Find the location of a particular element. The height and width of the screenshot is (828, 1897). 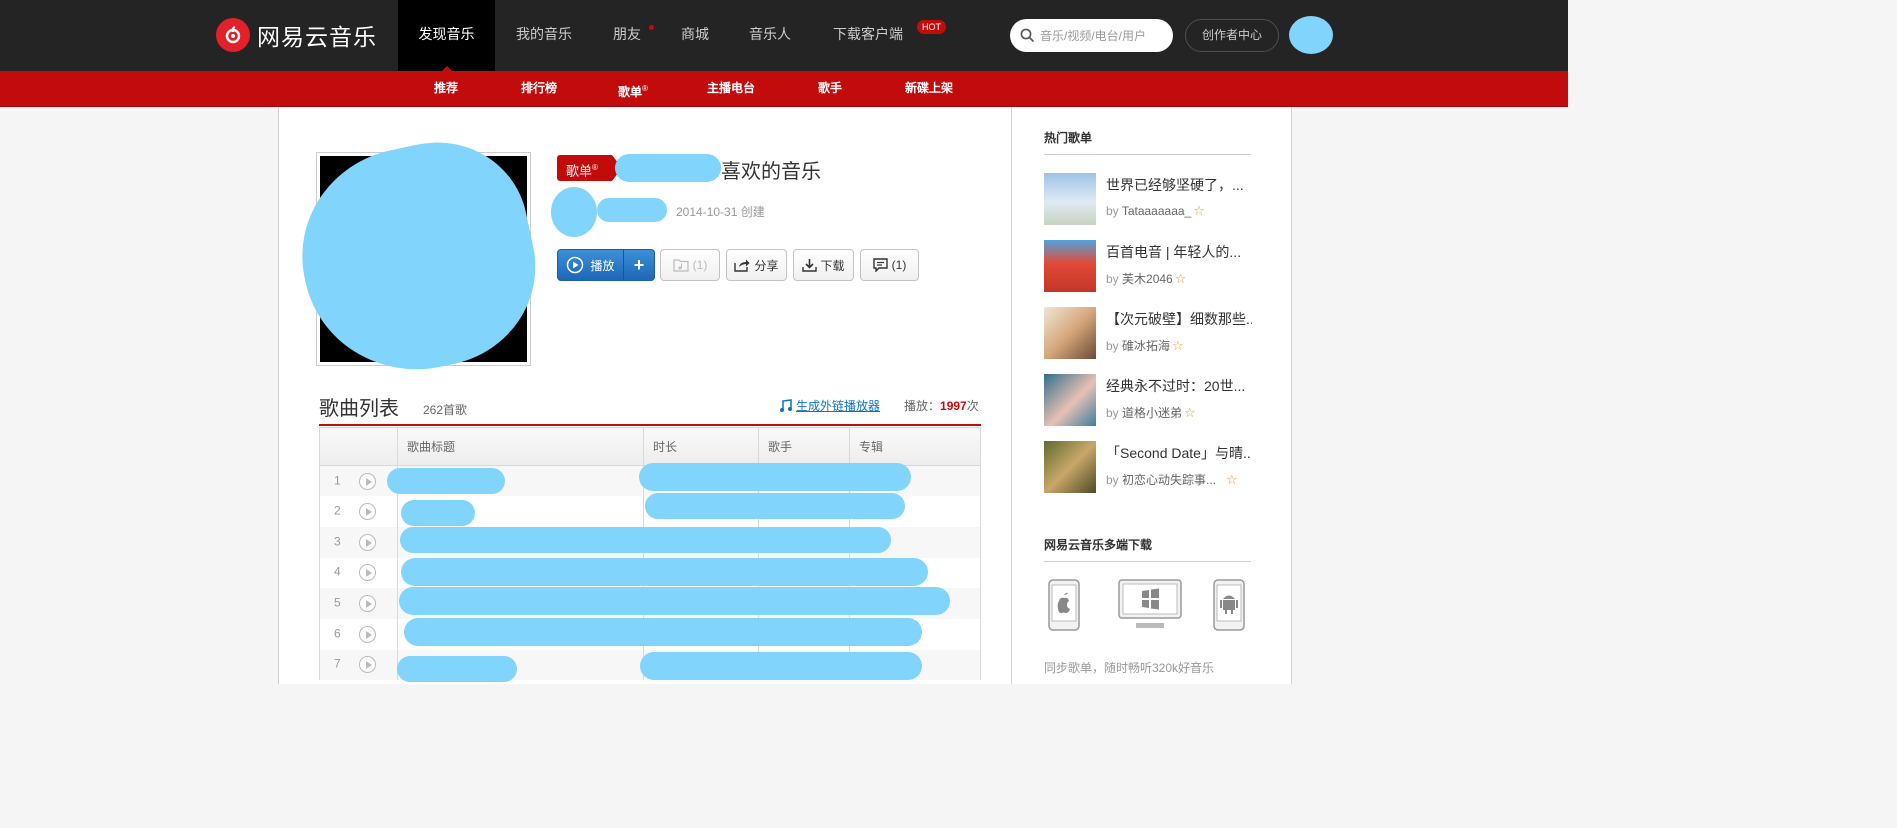

subnav-recommend: 推荐 is located at coordinates (446, 88).